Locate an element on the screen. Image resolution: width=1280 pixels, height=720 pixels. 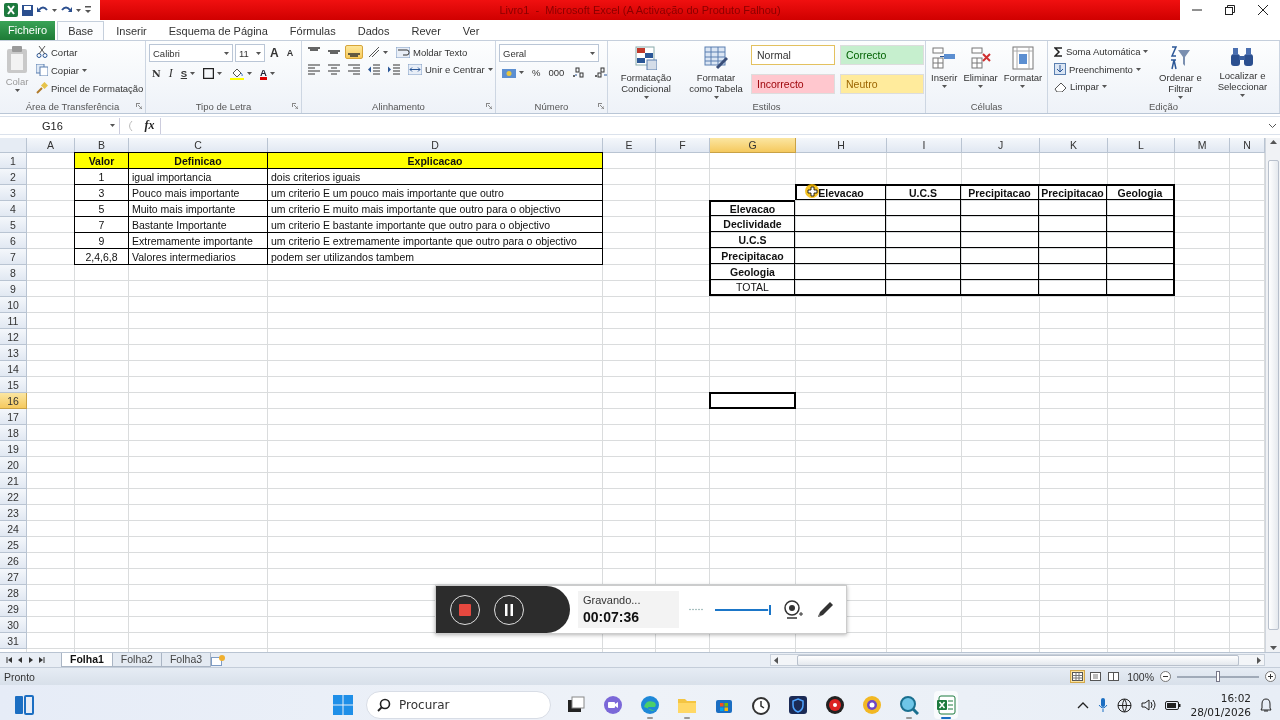
format-table-button: Formatar como Tabela is located at coordinates (716, 71).